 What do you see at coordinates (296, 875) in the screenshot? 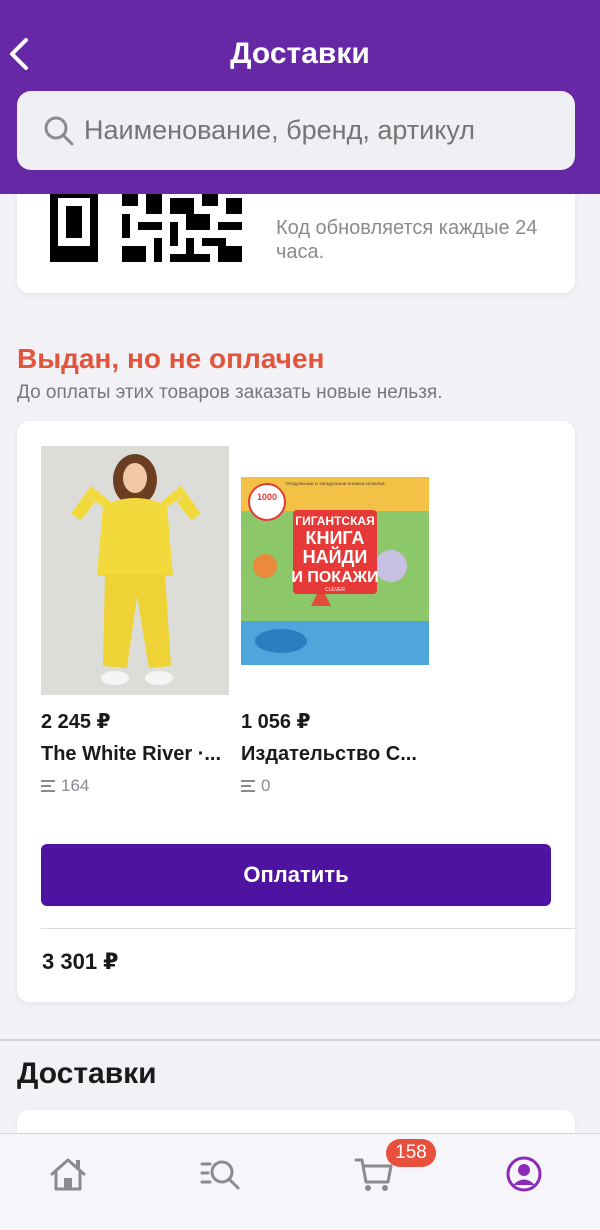
I see `pay-button: Оплатить` at bounding box center [296, 875].